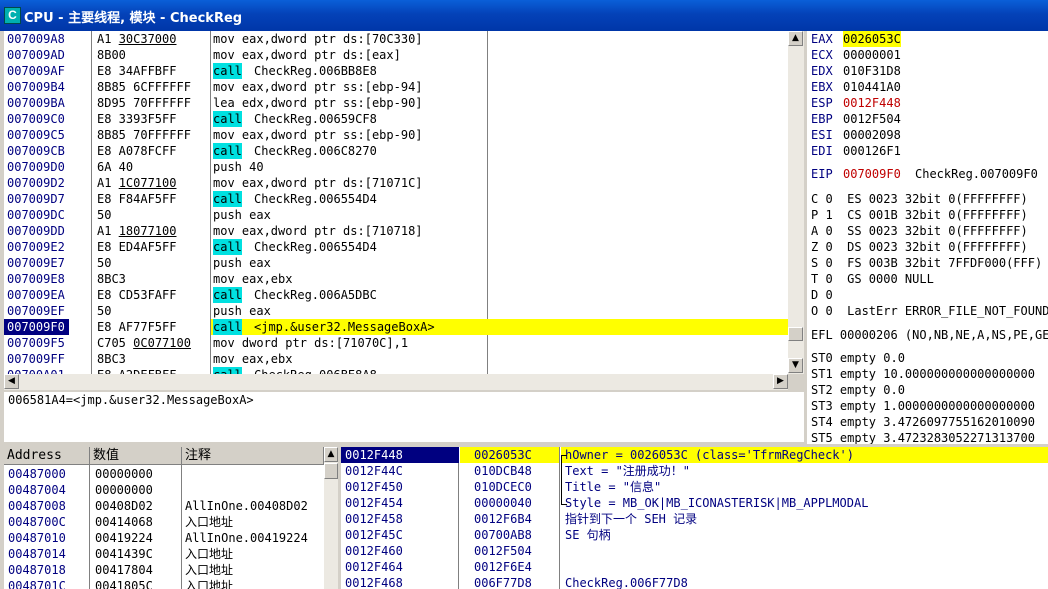  I want to click on app-icon: C, so click(12, 15).